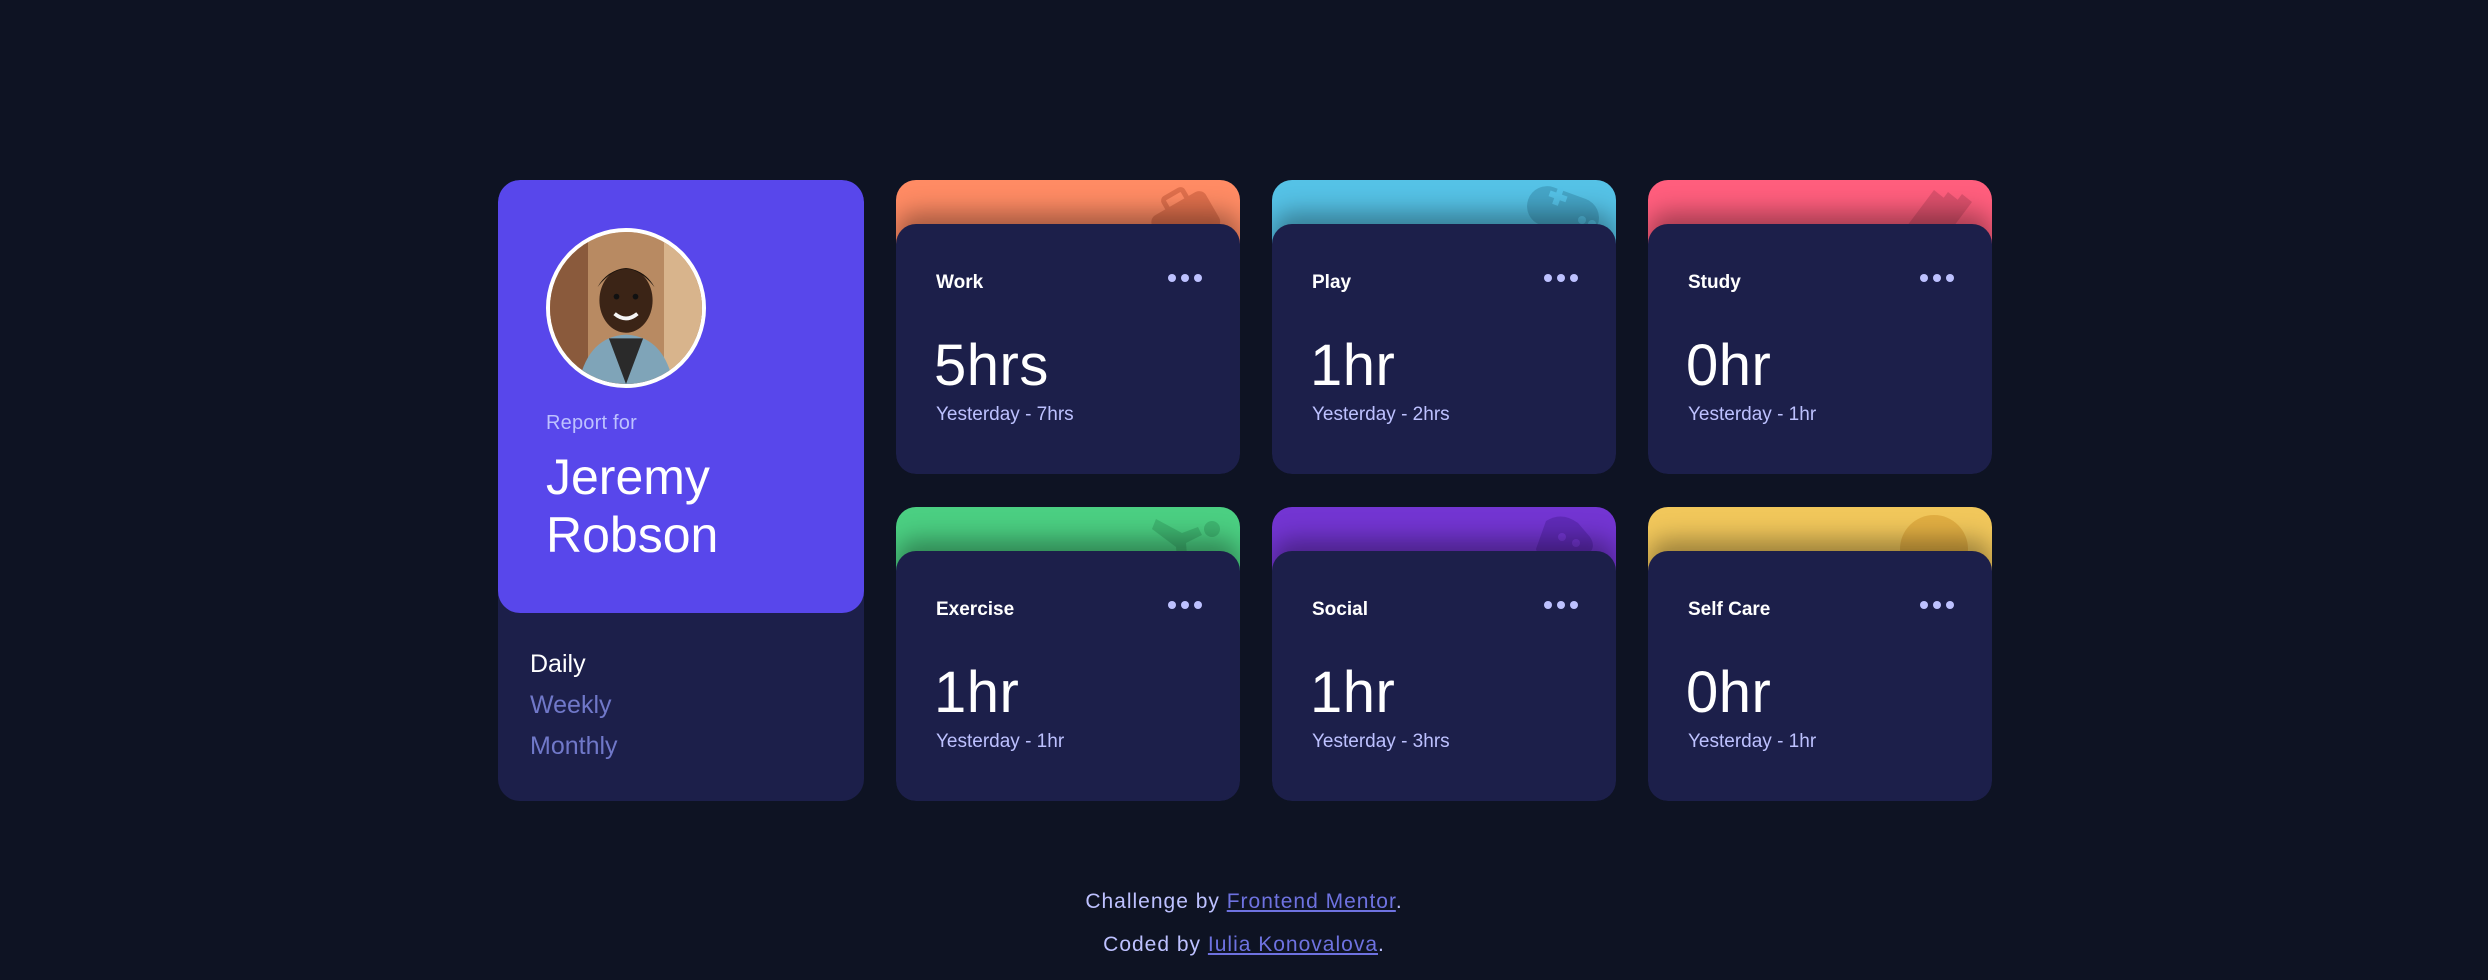 This screenshot has width=2488, height=980. I want to click on card-body: Work 5hrs Yesterday - 7hrs, so click(1068, 349).